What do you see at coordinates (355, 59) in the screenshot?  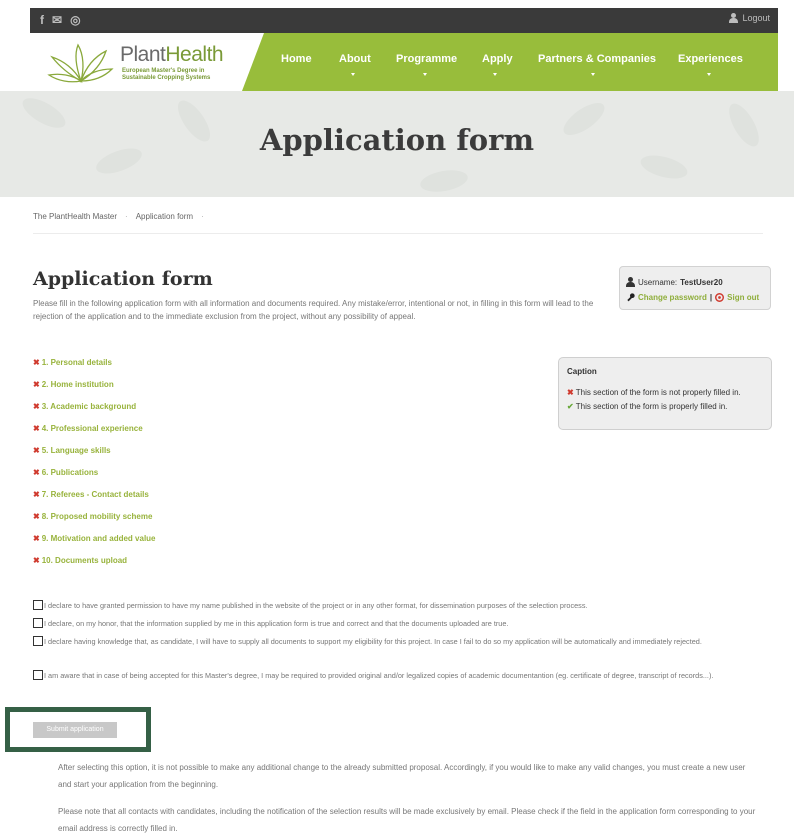 I see `nav-about: About` at bounding box center [355, 59].